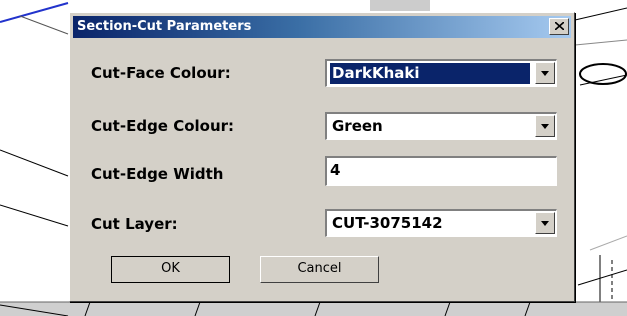 The width and height of the screenshot is (627, 316). What do you see at coordinates (387, 223) in the screenshot?
I see `cut-layer-value: CUT-3075142` at bounding box center [387, 223].